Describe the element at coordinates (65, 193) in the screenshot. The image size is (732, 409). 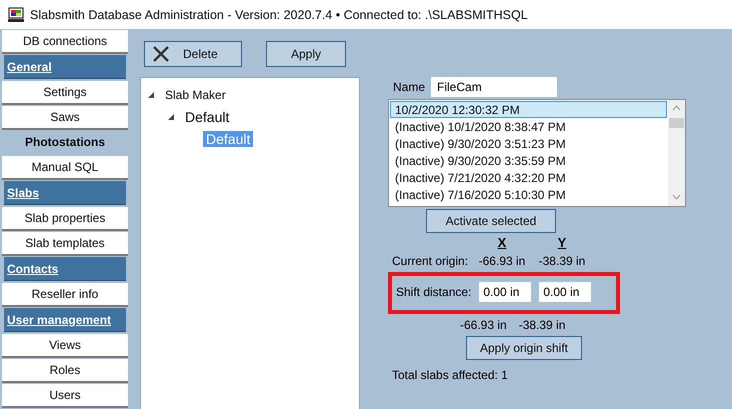
I see `section-header: Slabs` at that location.